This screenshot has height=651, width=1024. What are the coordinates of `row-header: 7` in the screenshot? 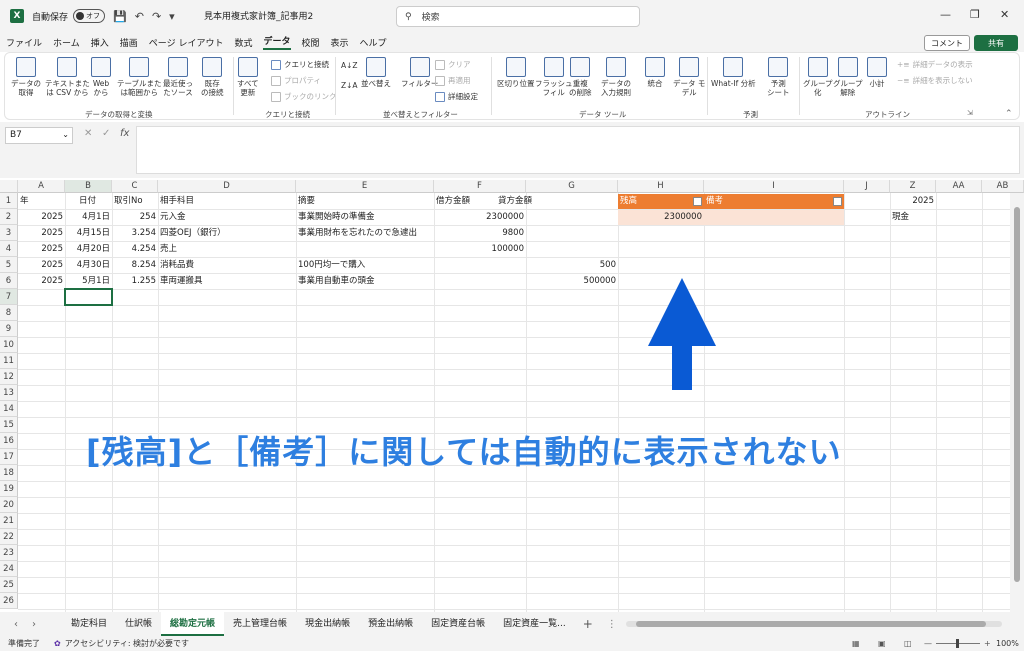 It's located at (9, 297).